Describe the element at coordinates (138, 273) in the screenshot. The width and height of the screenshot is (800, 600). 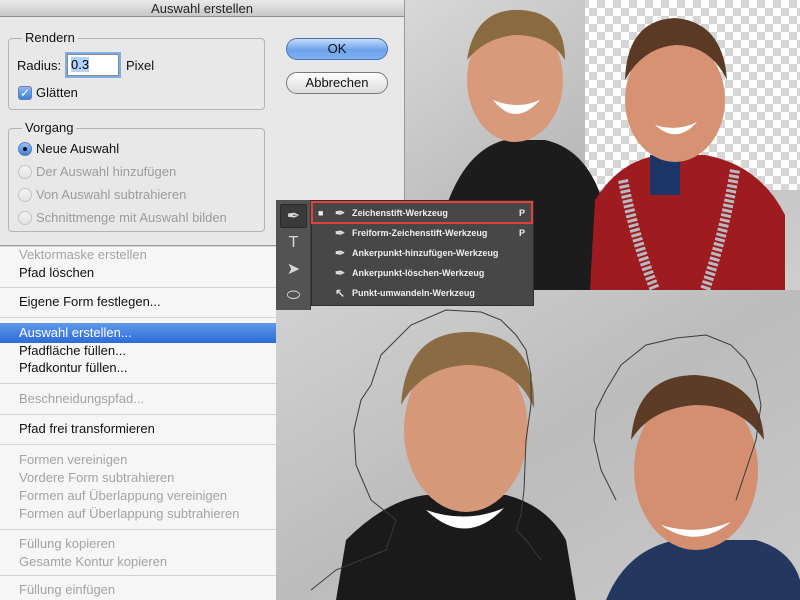
I see `menu-item-delete-path: Pfad löschen` at that location.